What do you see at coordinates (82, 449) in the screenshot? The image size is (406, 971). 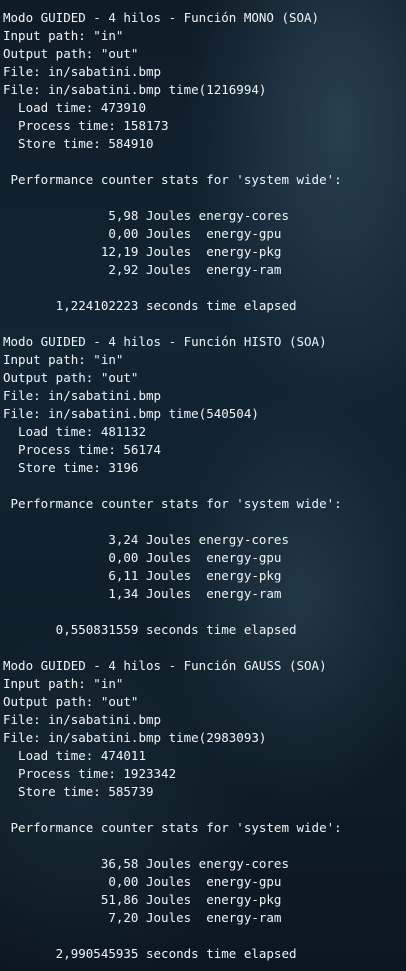 I see `terminal-line: Process time: 56174` at bounding box center [82, 449].